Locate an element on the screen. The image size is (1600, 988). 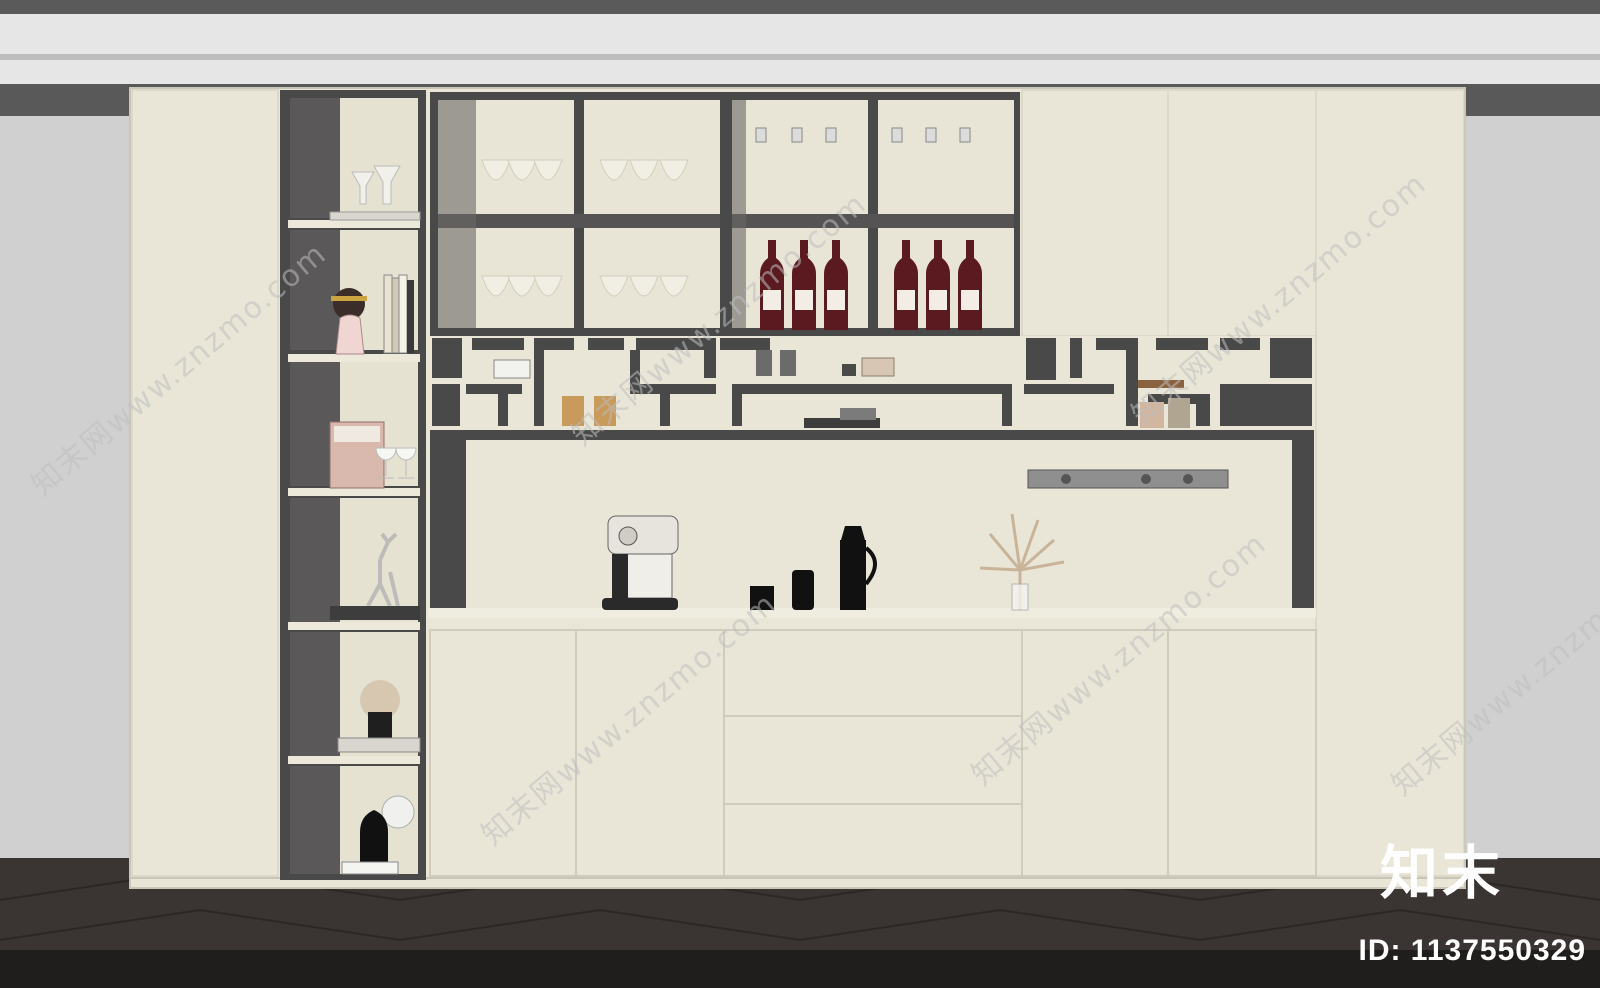
book-stack-upright is located at coordinates (398, 314).